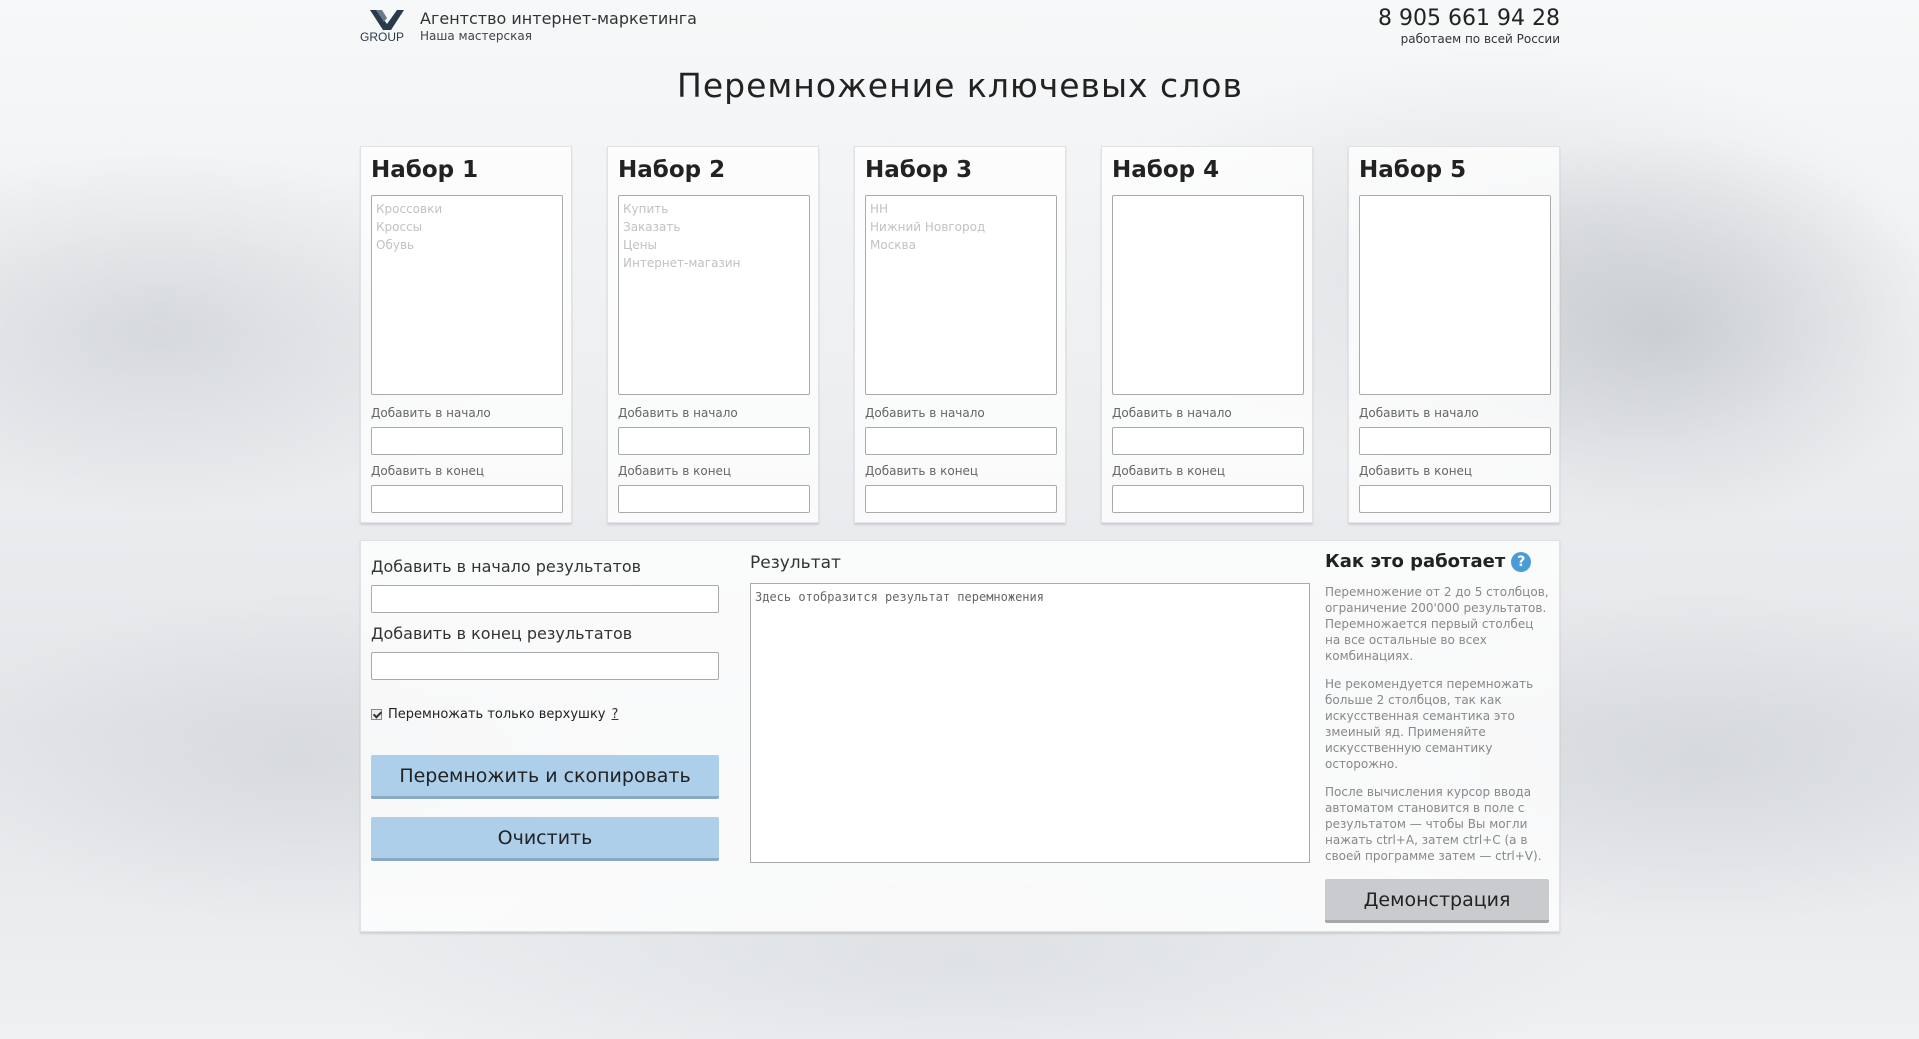  What do you see at coordinates (672, 170) in the screenshot?
I see `set-title: Набор 2` at bounding box center [672, 170].